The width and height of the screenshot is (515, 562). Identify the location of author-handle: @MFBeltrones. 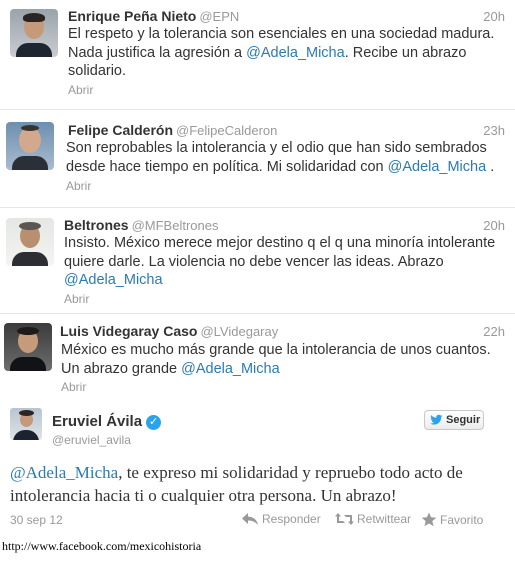
(175, 225).